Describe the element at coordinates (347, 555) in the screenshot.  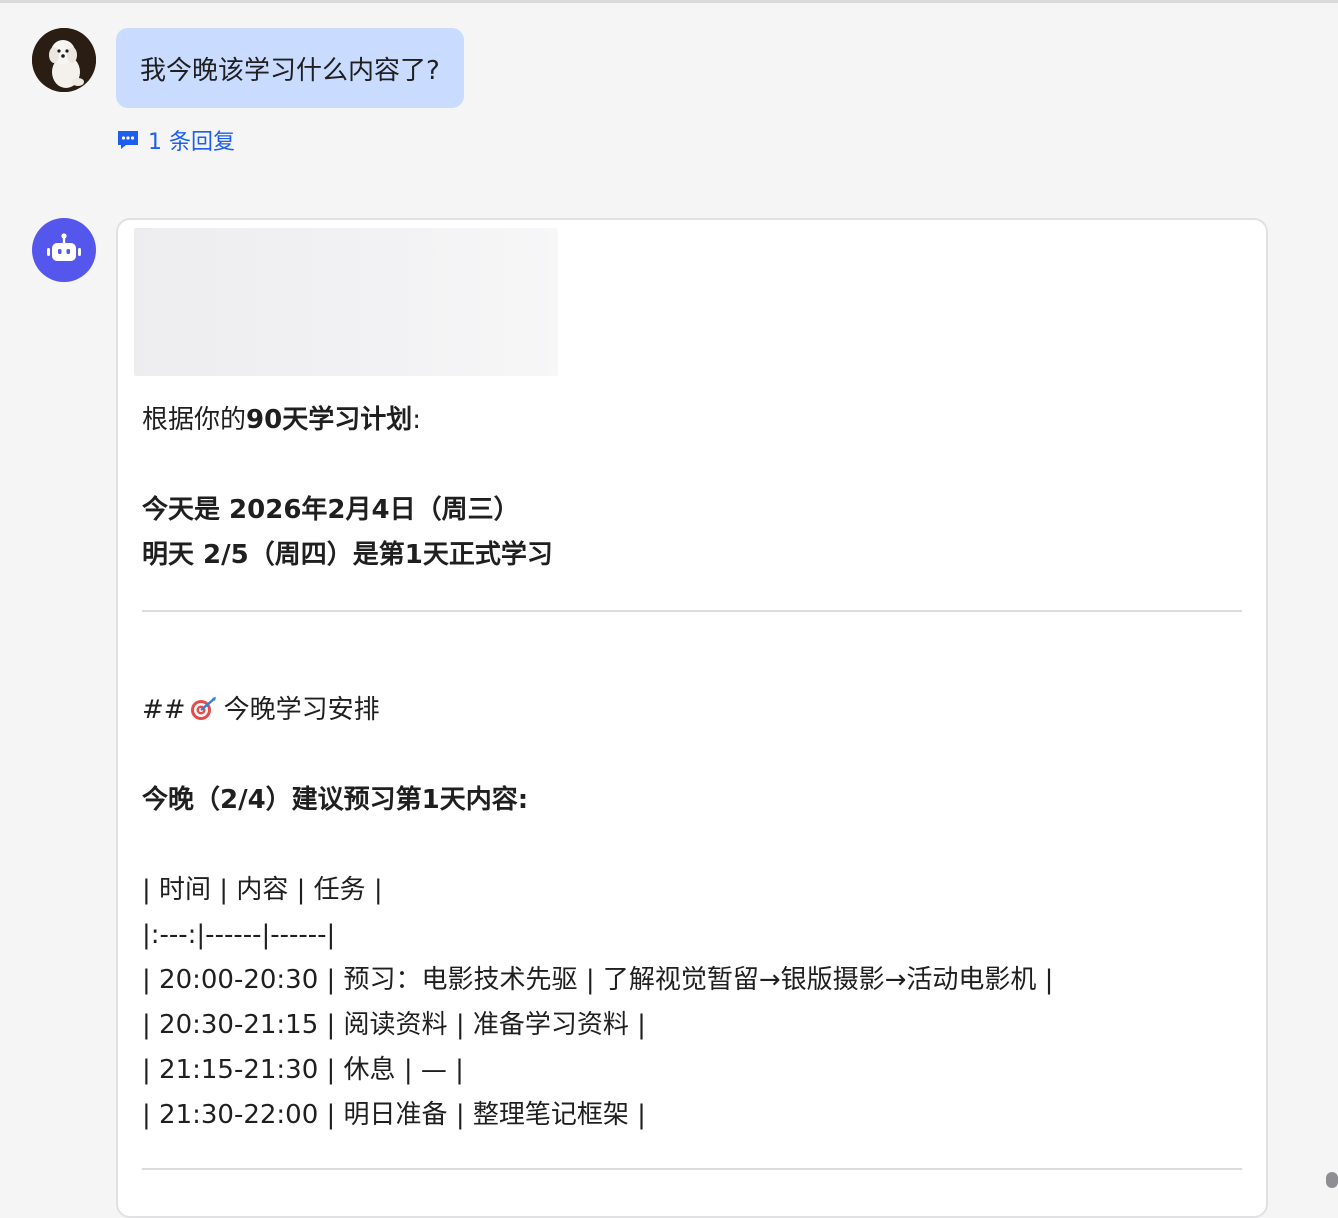
I see `tomorrow-line: 明天 2/5（周四）是第1天正式学习` at that location.